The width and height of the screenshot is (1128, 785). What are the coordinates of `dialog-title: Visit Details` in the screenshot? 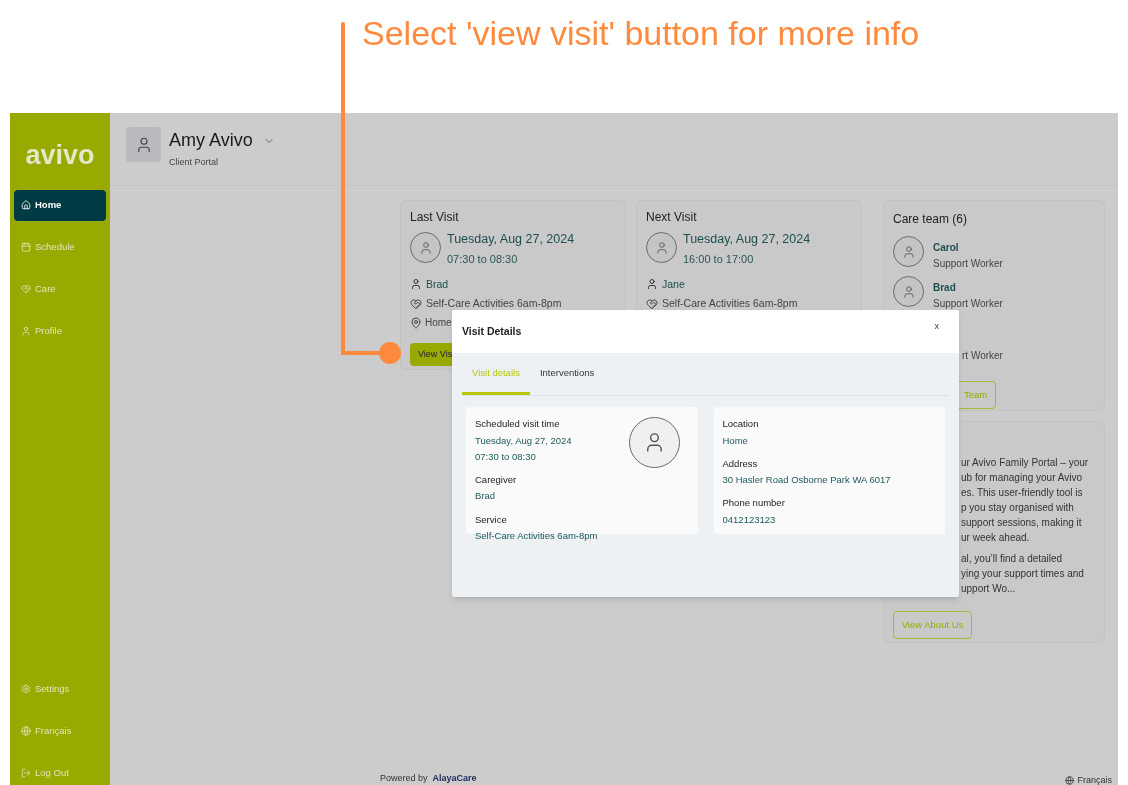 It's located at (492, 331).